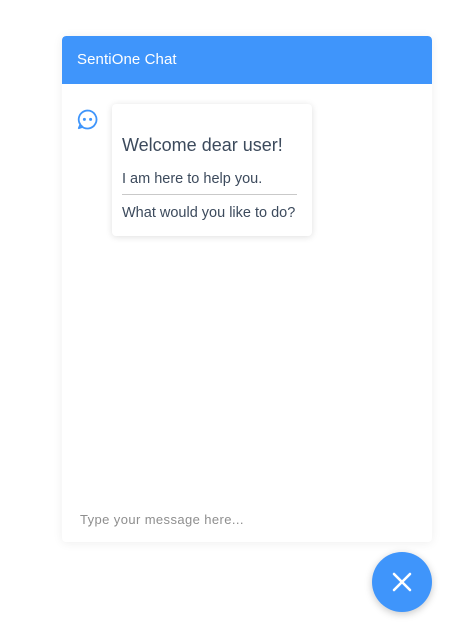  I want to click on message-input, so click(245, 519).